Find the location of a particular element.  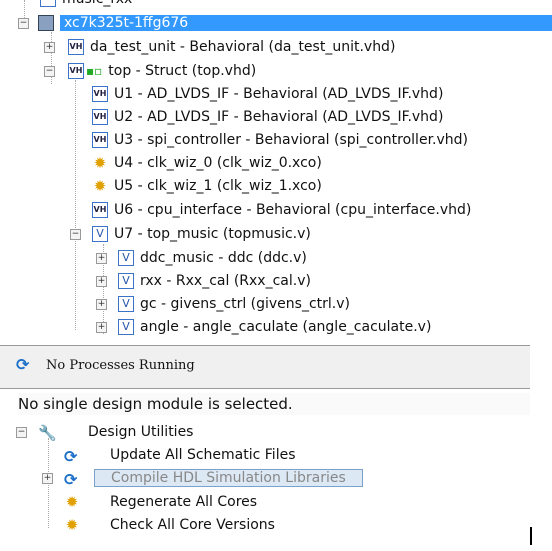

process-item: ✹ Regenerate All Cores is located at coordinates (160, 502).